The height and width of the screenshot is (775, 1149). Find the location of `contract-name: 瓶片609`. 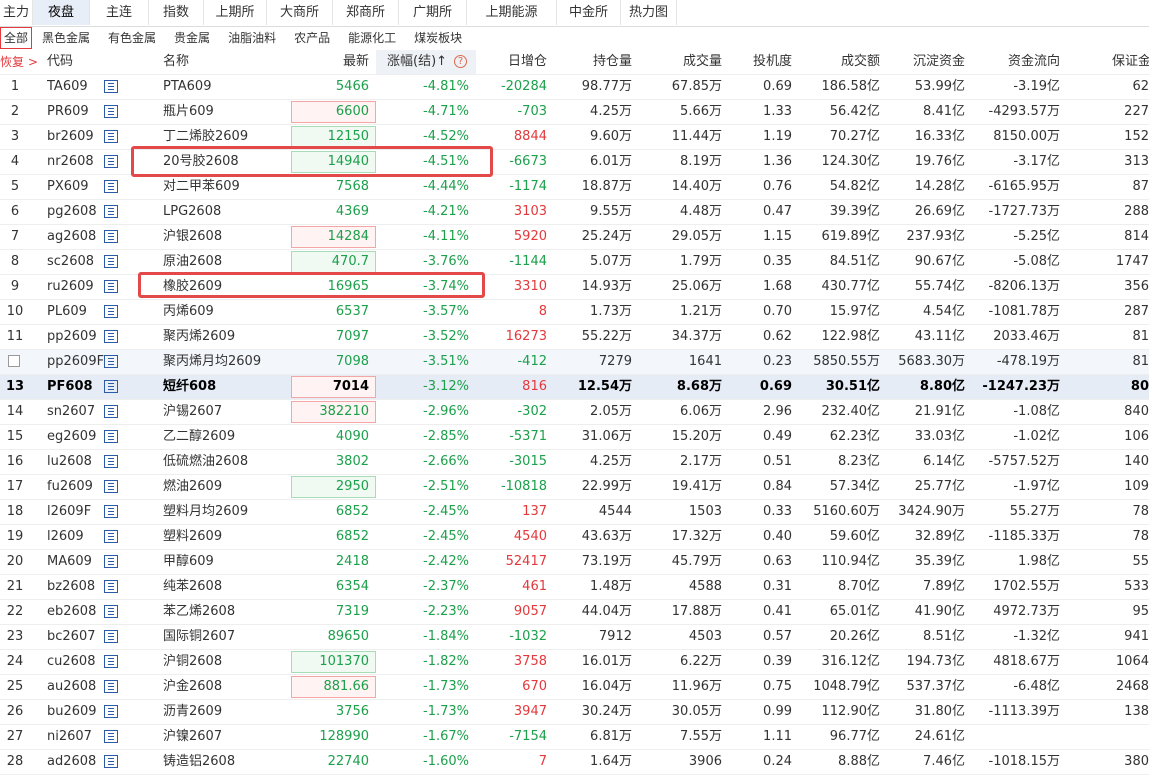

contract-name: 瓶片609 is located at coordinates (225, 112).